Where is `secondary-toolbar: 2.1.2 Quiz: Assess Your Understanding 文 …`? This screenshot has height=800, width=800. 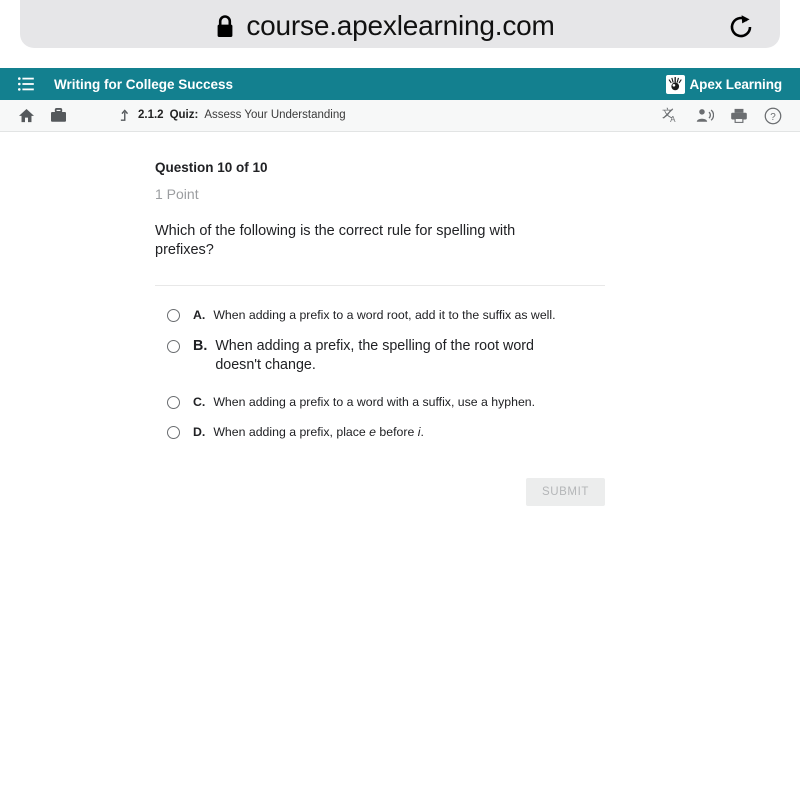
secondary-toolbar: 2.1.2 Quiz: Assess Your Understanding 文 … is located at coordinates (400, 116).